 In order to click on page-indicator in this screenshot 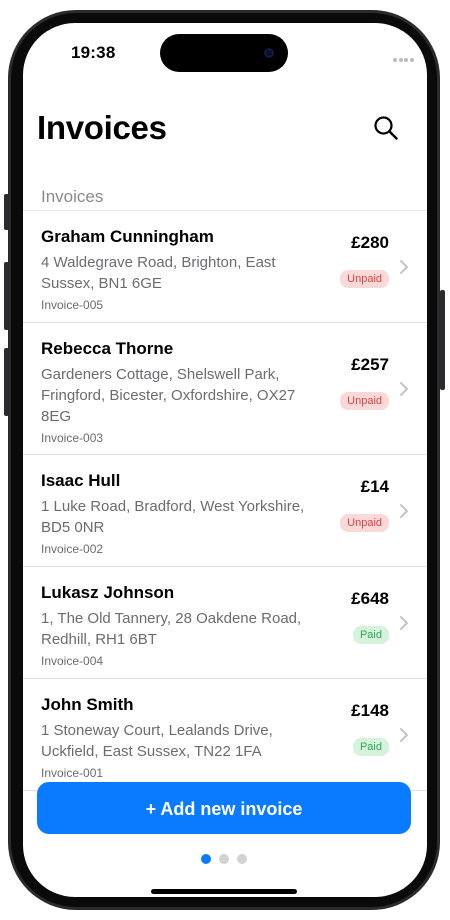, I will do `click(228, 860)`.